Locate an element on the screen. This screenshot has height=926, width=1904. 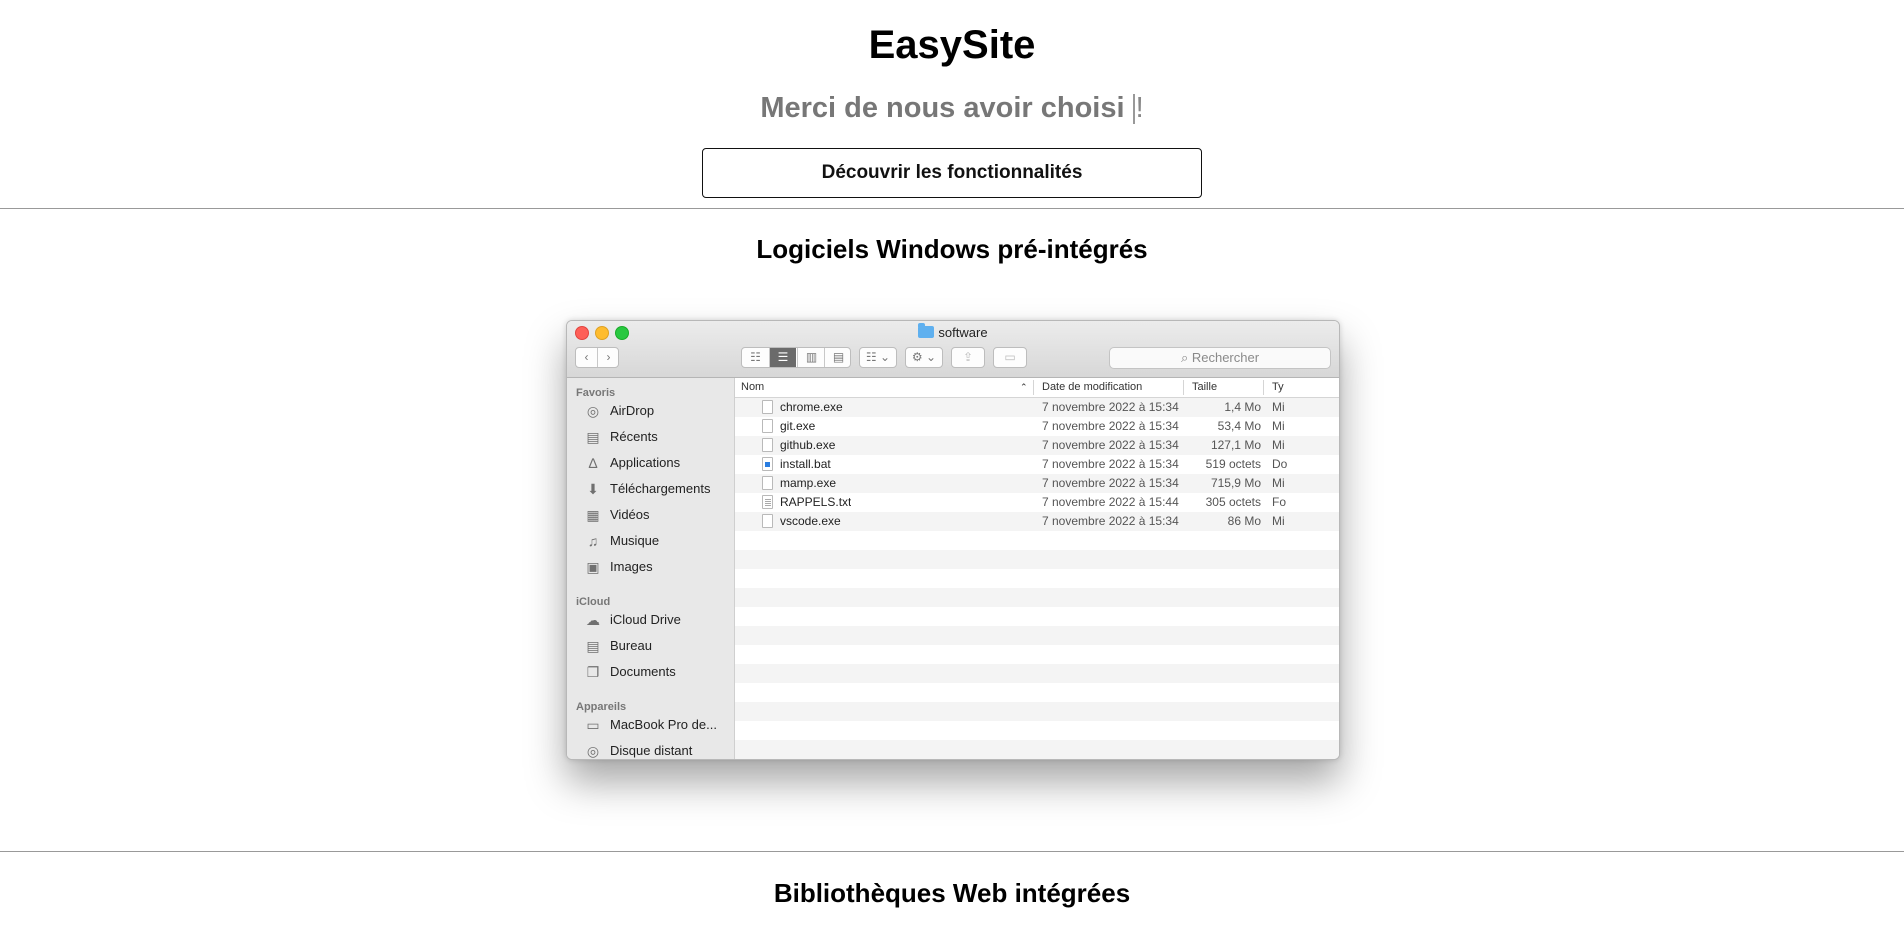
disc-icon: ◎ is located at coordinates (593, 751).